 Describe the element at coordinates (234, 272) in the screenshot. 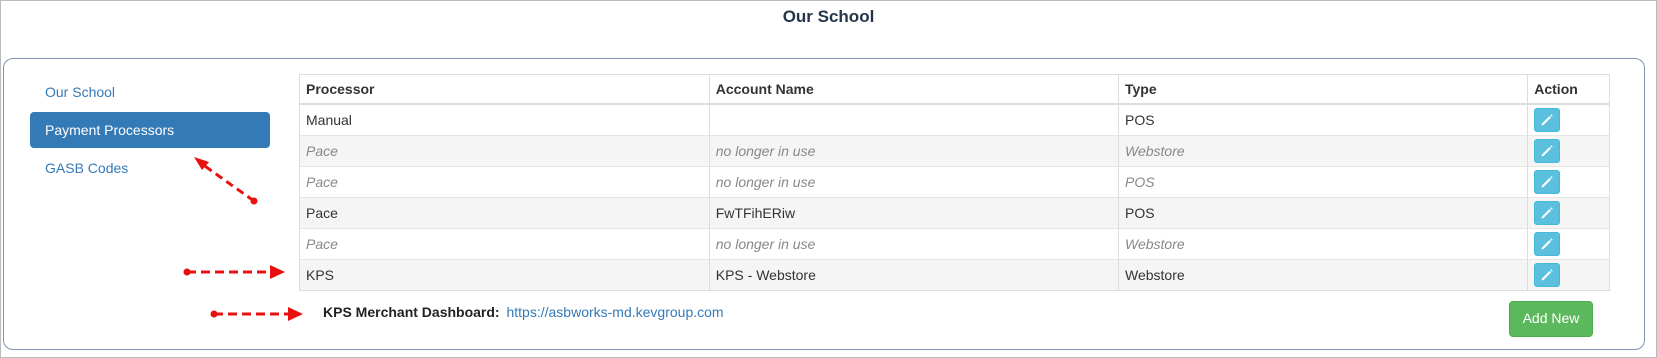

I see `annotation-arrow-kps-row` at that location.